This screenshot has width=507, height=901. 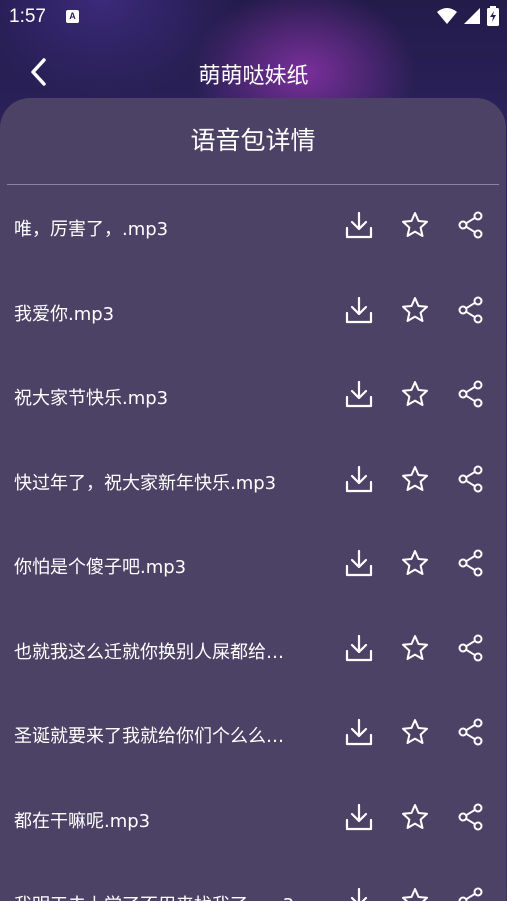 I want to click on list-item-label: 祝大家节快乐.mp3, so click(x=91, y=398).